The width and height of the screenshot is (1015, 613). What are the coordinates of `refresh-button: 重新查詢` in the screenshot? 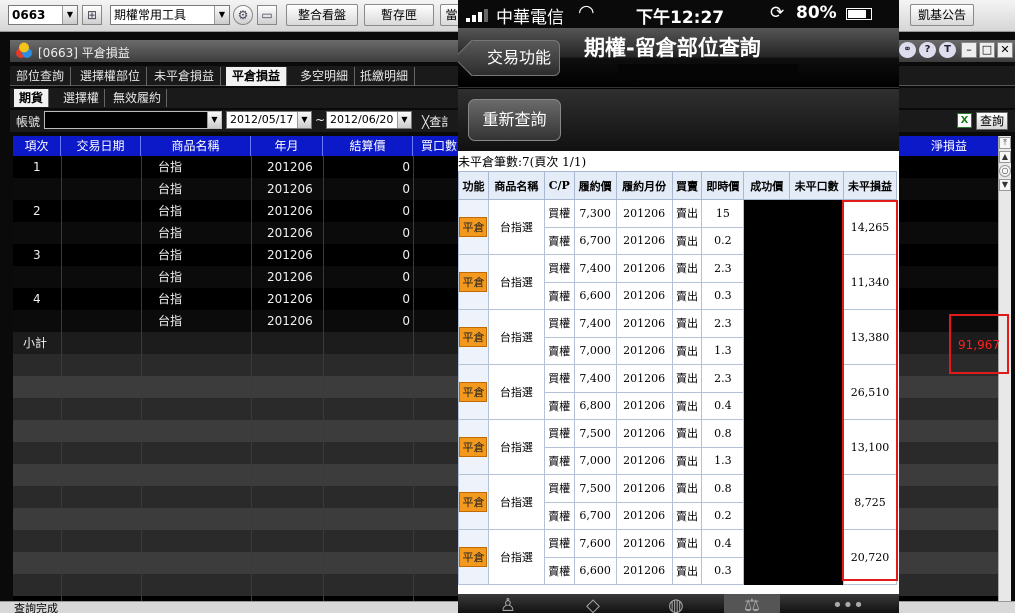 It's located at (514, 120).